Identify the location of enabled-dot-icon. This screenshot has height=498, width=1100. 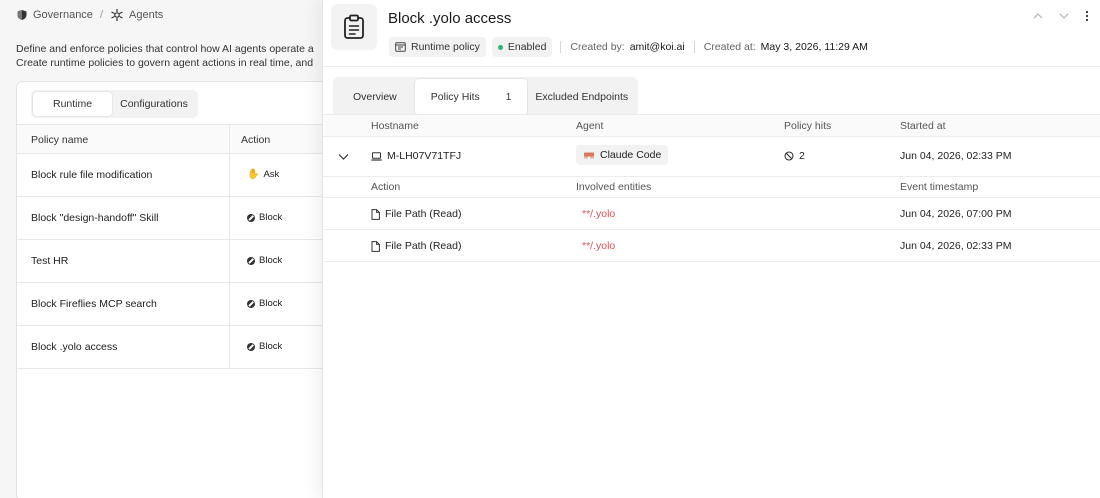
(500, 47).